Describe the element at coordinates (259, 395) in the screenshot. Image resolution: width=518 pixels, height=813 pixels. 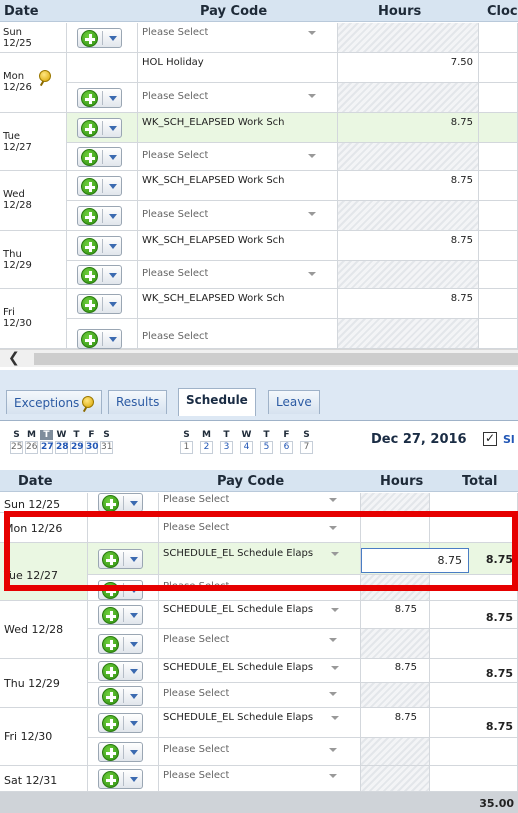
I see `tab-bar: Exceptions Results Schedule Leave` at that location.